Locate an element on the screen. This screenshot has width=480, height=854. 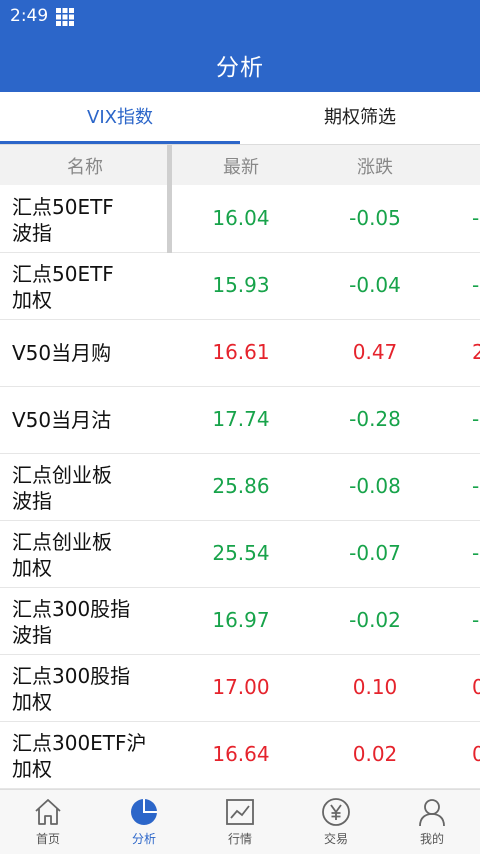
tab-vix-index: VIX指数 is located at coordinates (120, 118).